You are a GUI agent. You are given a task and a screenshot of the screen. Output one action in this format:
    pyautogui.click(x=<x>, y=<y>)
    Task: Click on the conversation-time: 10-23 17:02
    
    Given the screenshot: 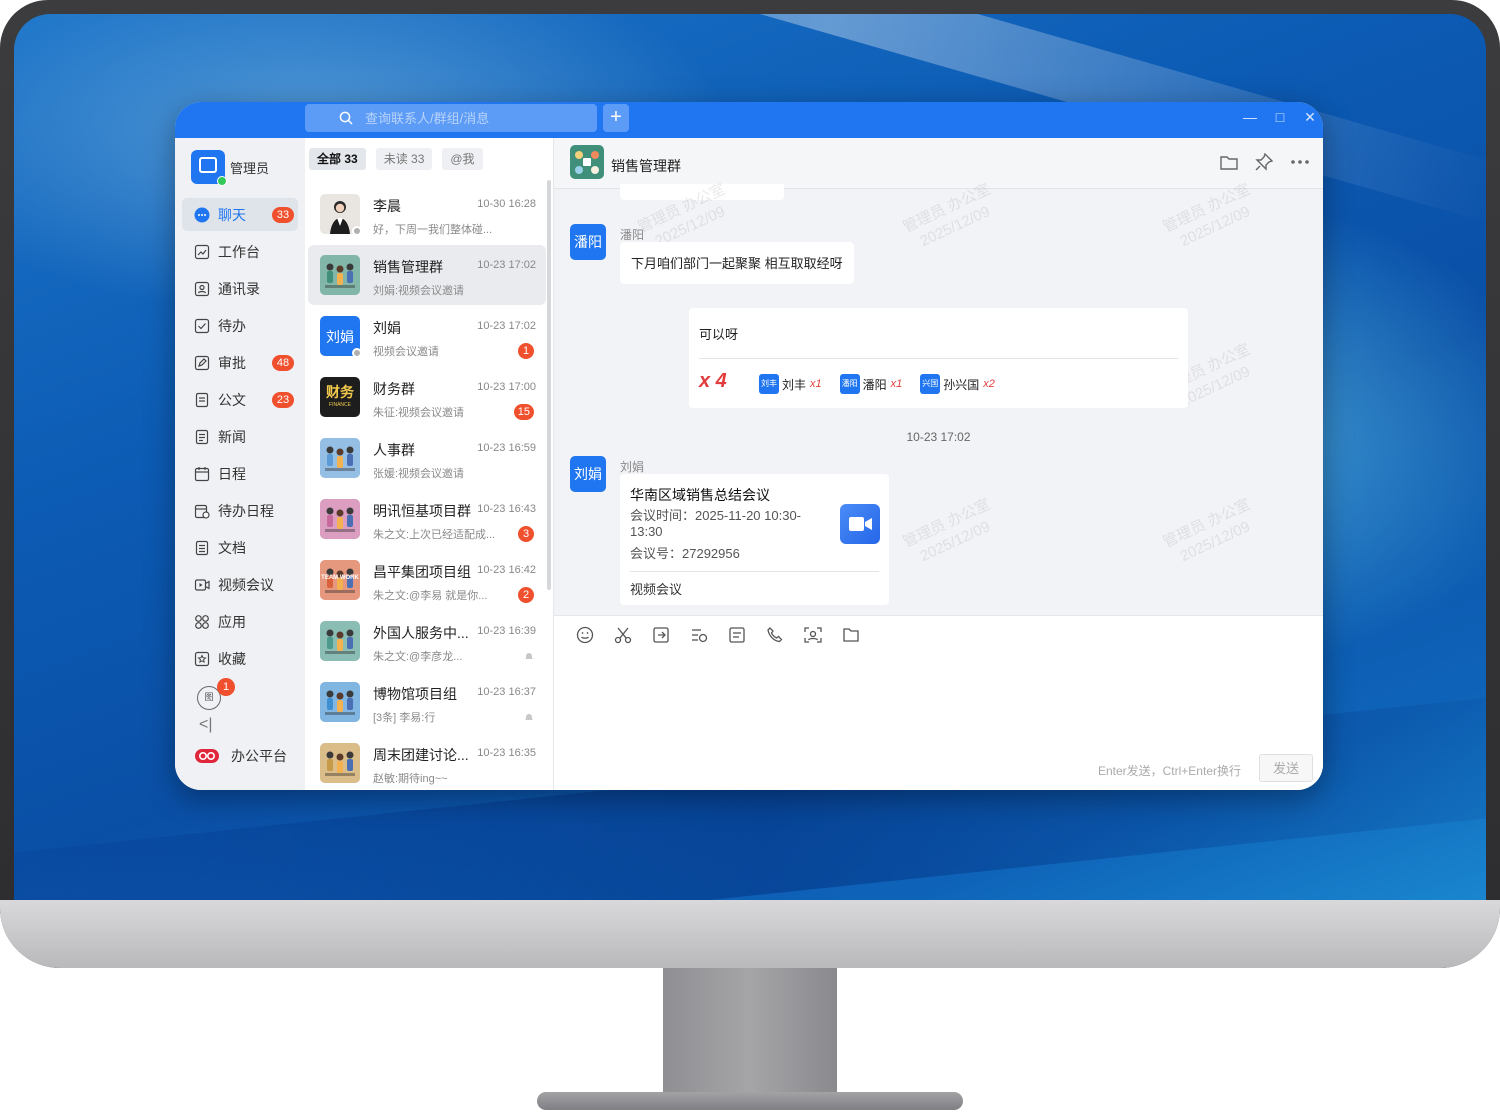 What is the action you would take?
    pyautogui.click(x=506, y=265)
    